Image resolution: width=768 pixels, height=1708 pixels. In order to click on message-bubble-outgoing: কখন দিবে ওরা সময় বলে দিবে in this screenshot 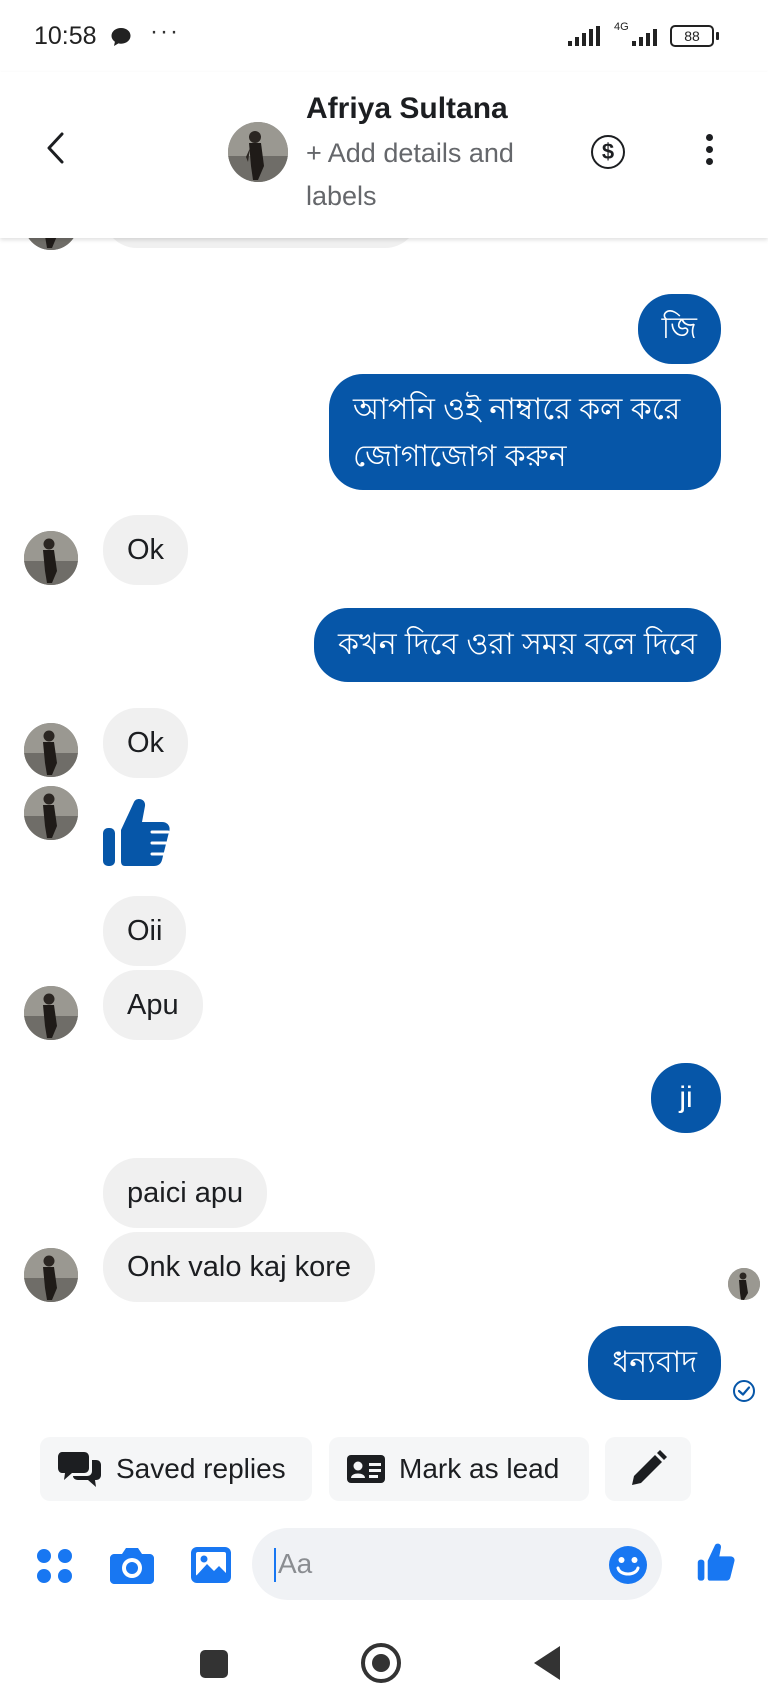, I will do `click(517, 645)`.